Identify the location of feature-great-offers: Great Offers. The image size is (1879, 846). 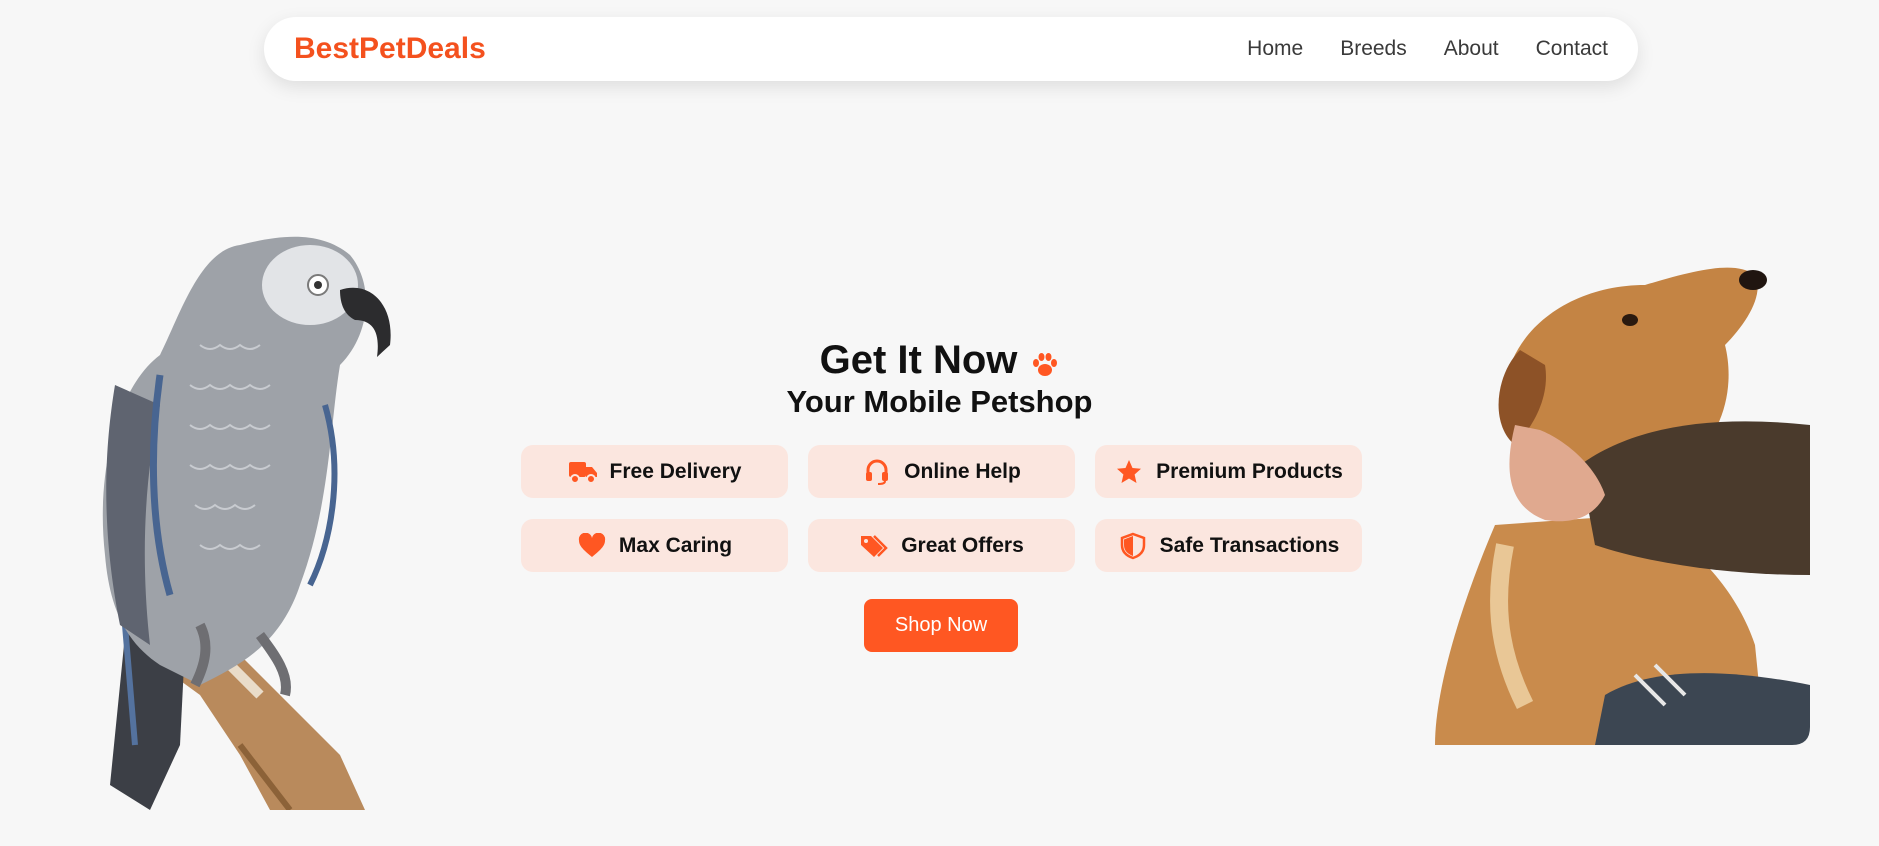
(941, 545).